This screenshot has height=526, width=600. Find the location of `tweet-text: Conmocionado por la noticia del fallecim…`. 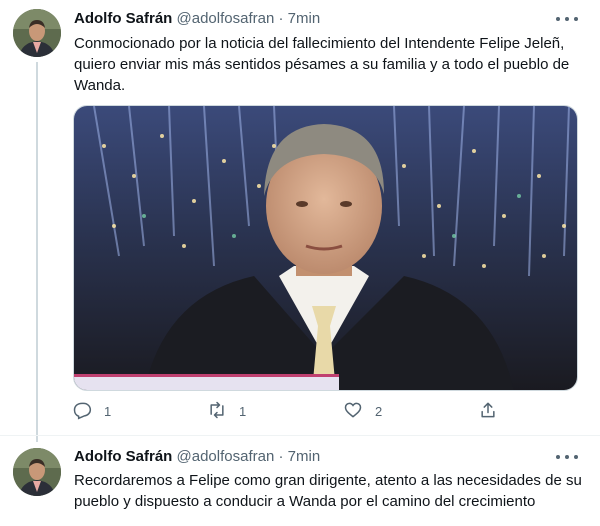

tweet-text: Conmocionado por la noticia del fallecim… is located at coordinates (322, 64).